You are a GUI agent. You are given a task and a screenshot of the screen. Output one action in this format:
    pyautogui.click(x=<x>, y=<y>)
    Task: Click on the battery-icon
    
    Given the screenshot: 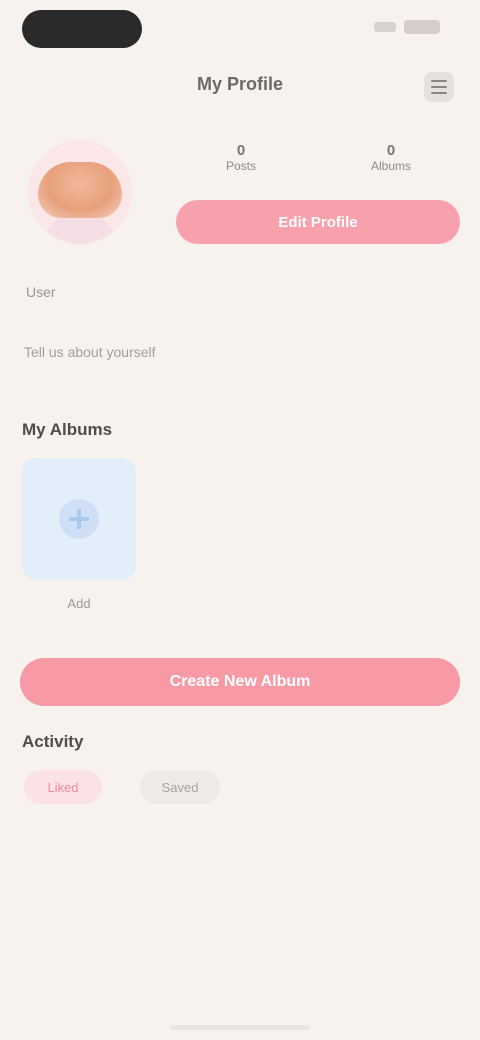 What is the action you would take?
    pyautogui.click(x=422, y=27)
    